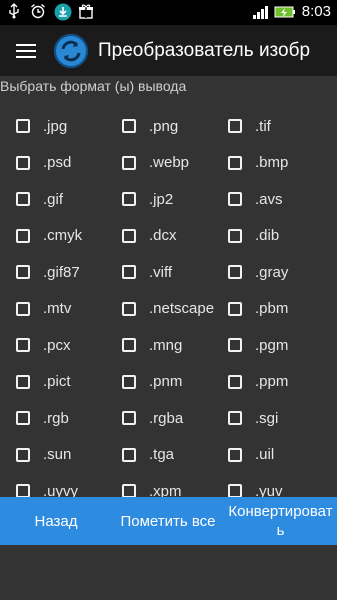 This screenshot has height=600, width=337. Describe the element at coordinates (43, 345) in the screenshot. I see `format-option: .pcx` at that location.